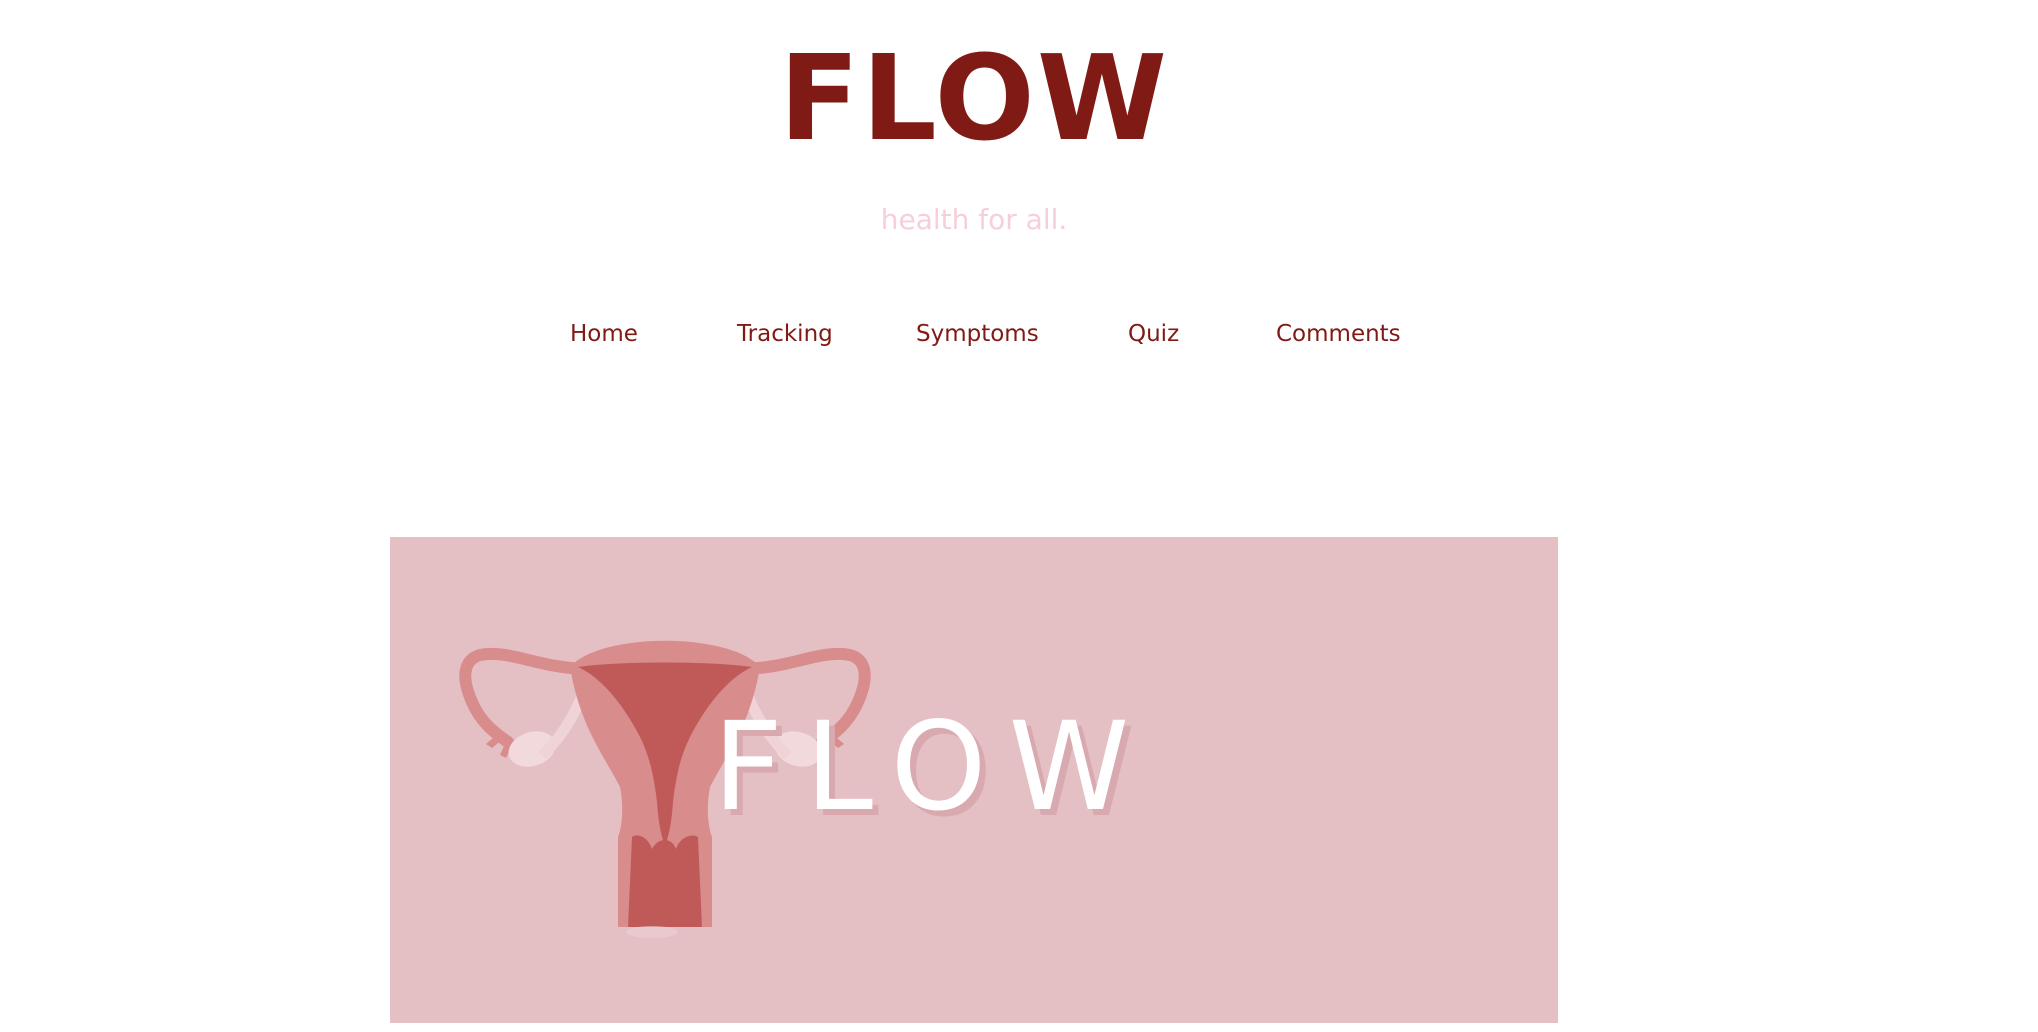  What do you see at coordinates (785, 334) in the screenshot?
I see `nav-item-tracking: Tracking` at bounding box center [785, 334].